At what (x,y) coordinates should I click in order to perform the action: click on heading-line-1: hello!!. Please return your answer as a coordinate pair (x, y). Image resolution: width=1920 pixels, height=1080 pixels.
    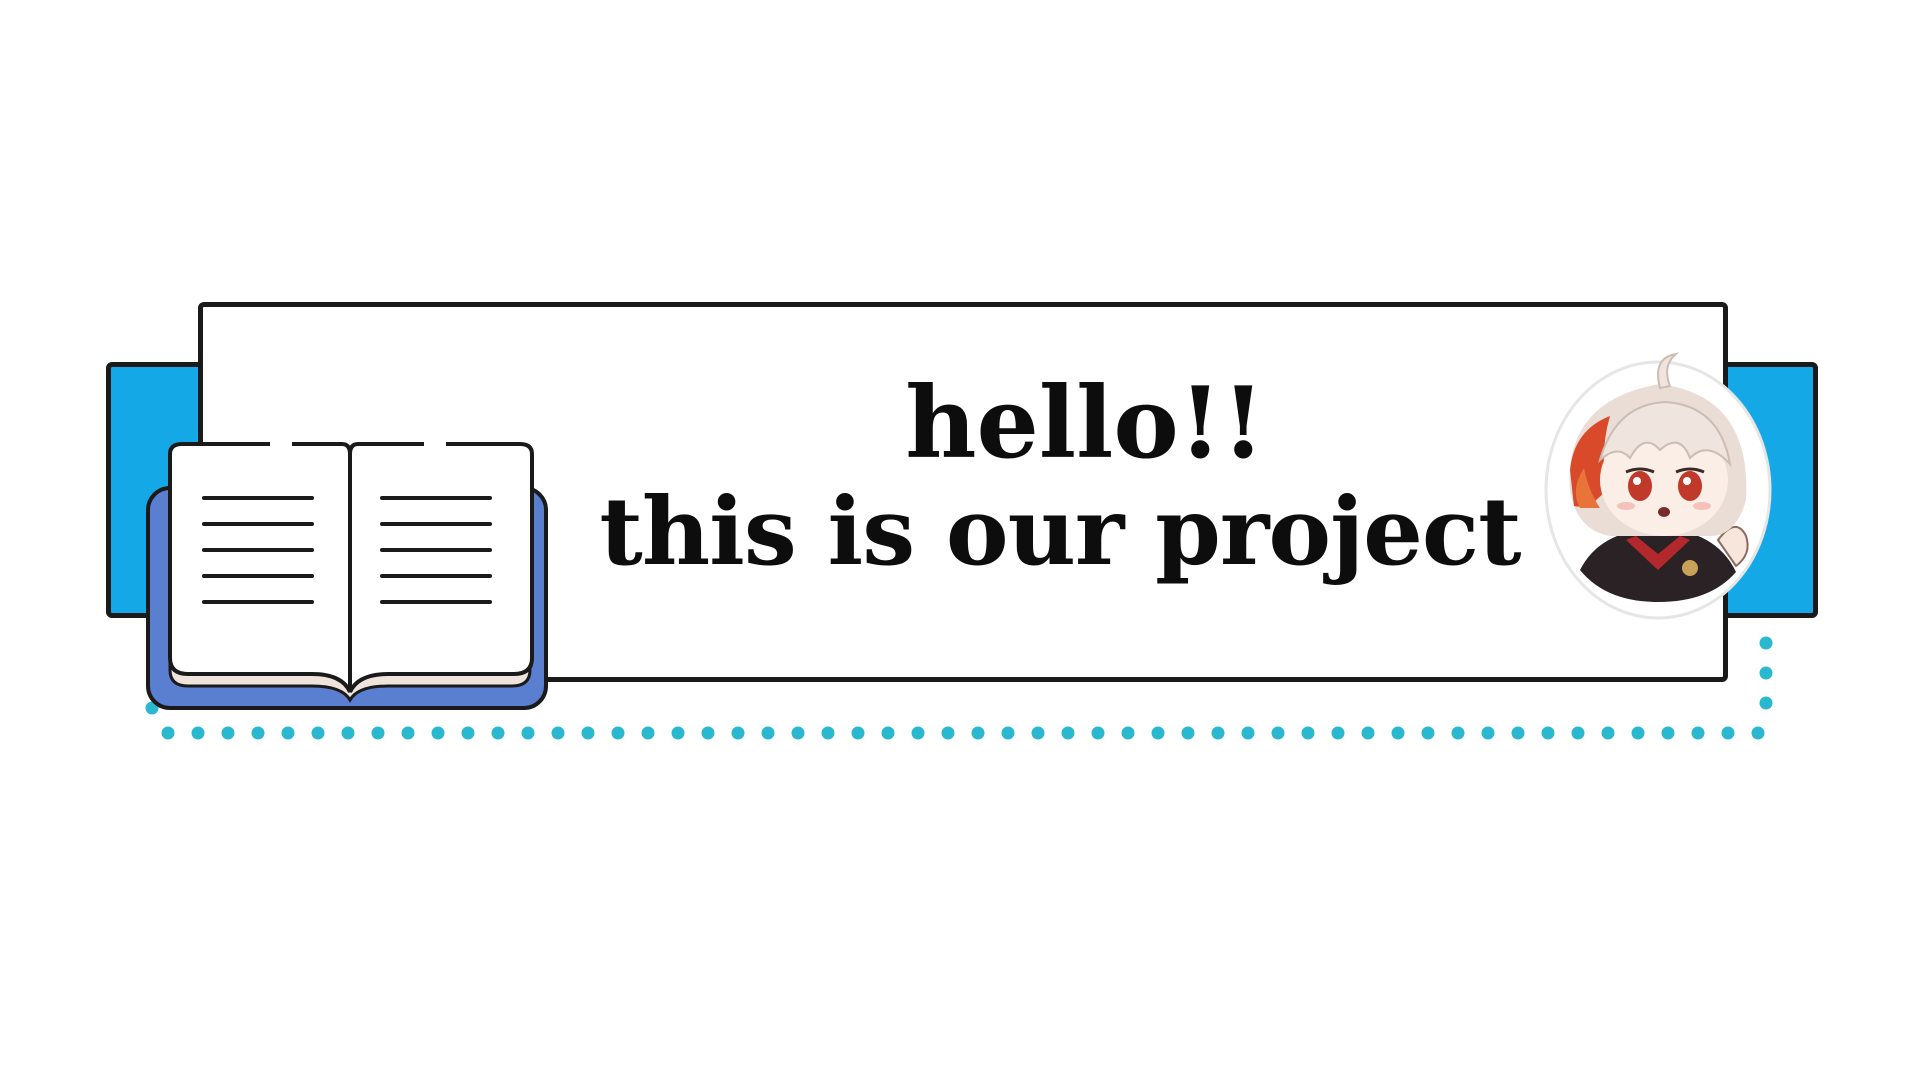
    Looking at the image, I should click on (1085, 423).